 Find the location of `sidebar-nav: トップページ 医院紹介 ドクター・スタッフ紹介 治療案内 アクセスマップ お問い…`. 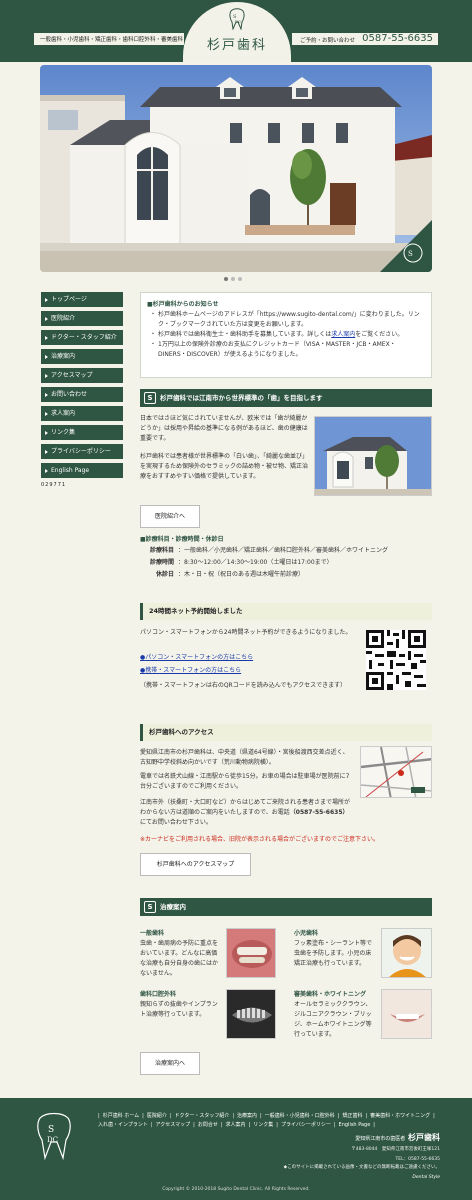

sidebar-nav: トップページ 医院紹介 ドクター・スタッフ紹介 治療案内 アクセスマップ お問い… is located at coordinates (82, 390).